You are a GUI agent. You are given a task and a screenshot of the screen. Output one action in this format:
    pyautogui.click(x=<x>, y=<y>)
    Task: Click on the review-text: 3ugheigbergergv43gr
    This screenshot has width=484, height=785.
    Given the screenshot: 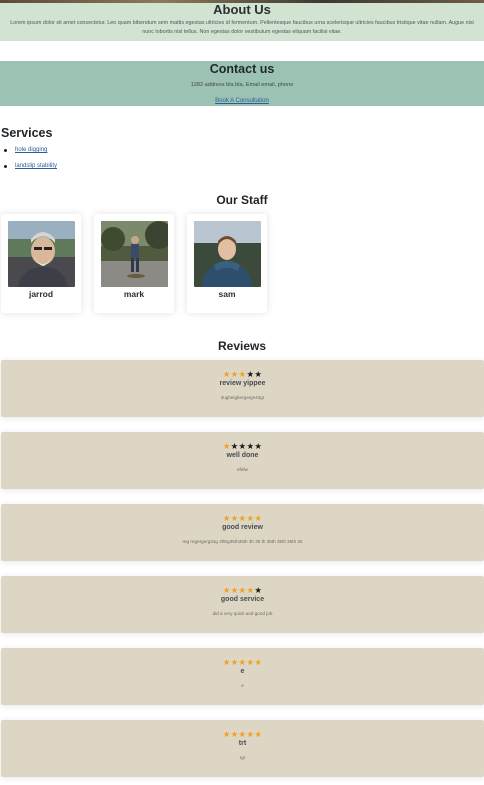 What is the action you would take?
    pyautogui.click(x=242, y=397)
    